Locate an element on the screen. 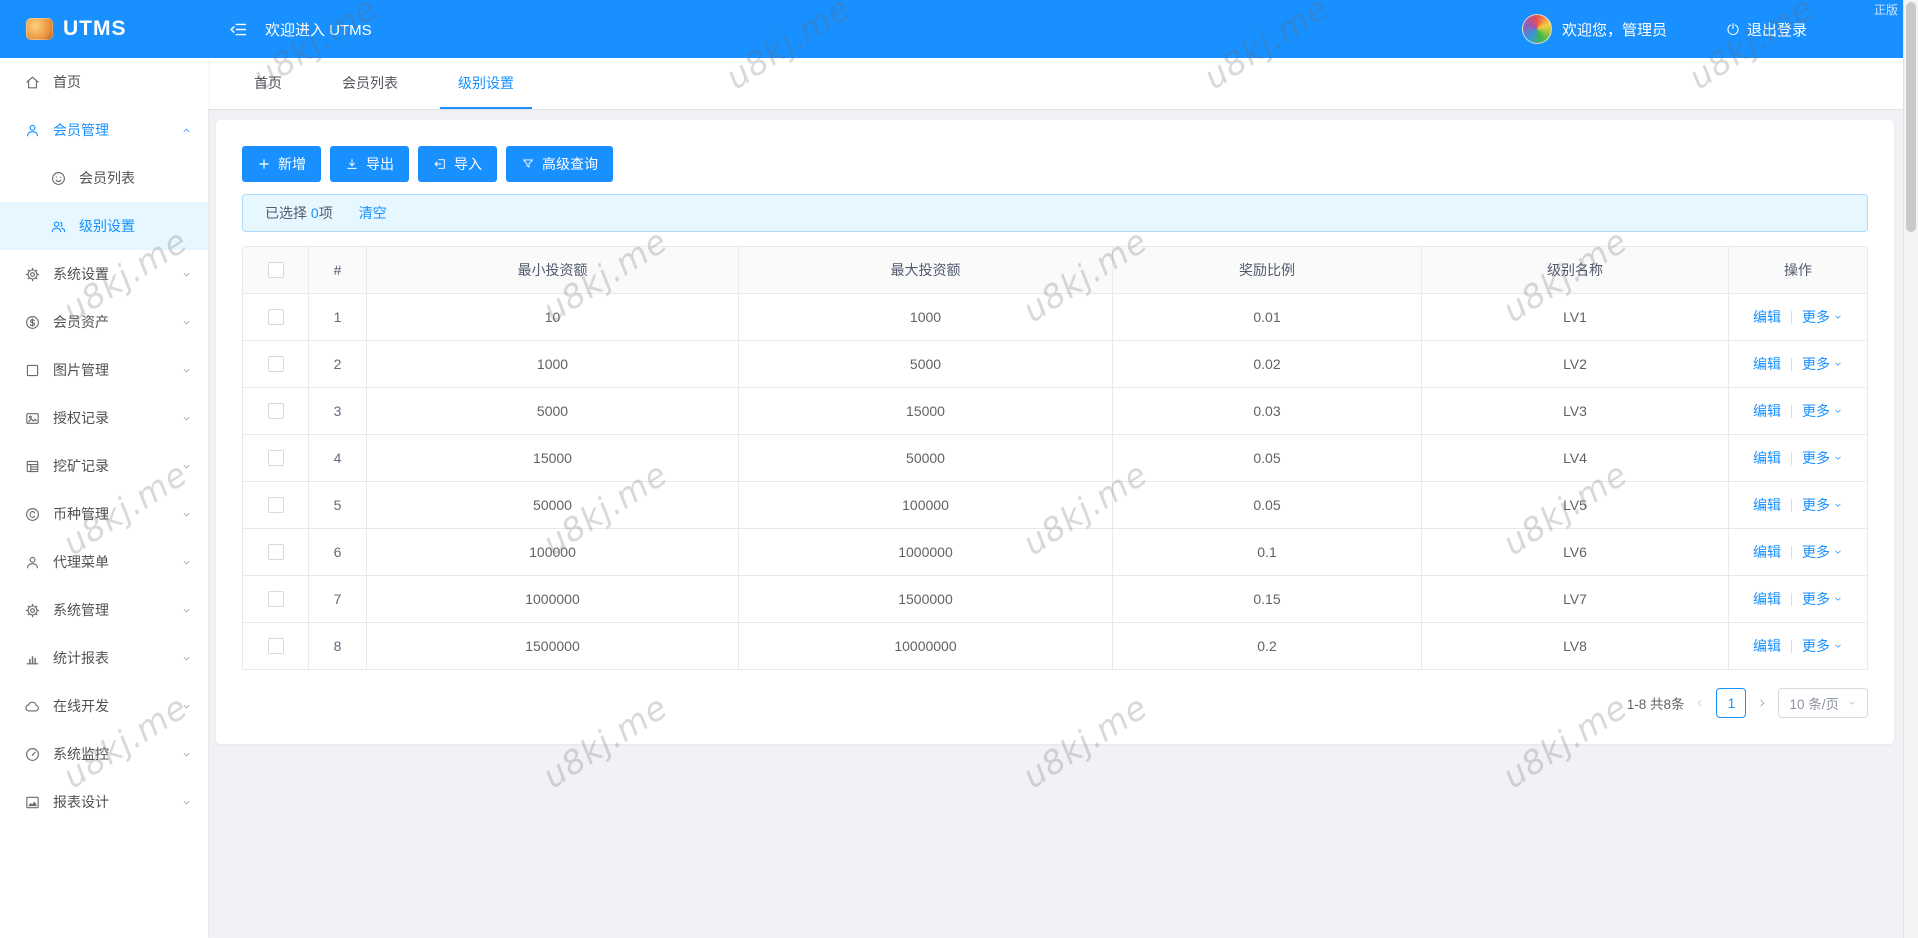 The height and width of the screenshot is (938, 1918). table-row-2: 2 1000 5000 0.02 LV2 编辑 更多 is located at coordinates (1055, 363).